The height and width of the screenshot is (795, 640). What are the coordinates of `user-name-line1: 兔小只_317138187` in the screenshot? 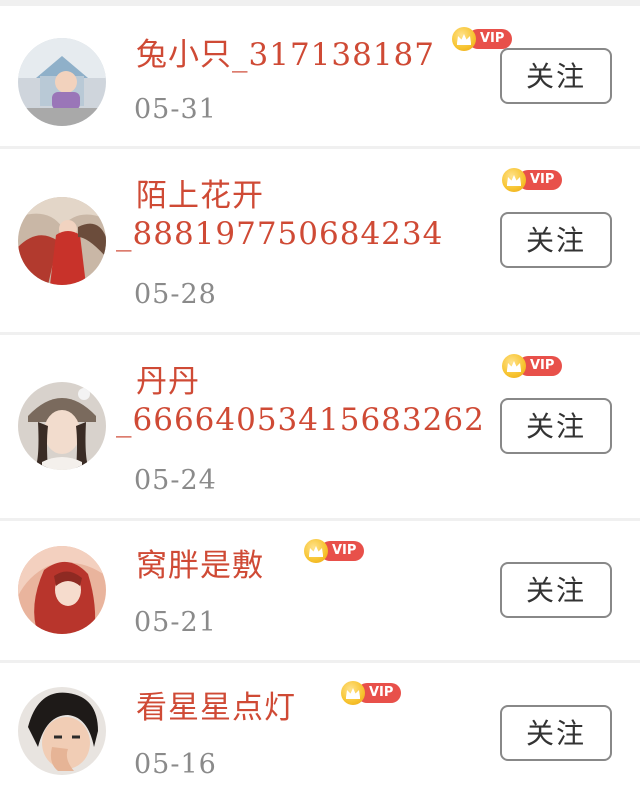 It's located at (286, 55).